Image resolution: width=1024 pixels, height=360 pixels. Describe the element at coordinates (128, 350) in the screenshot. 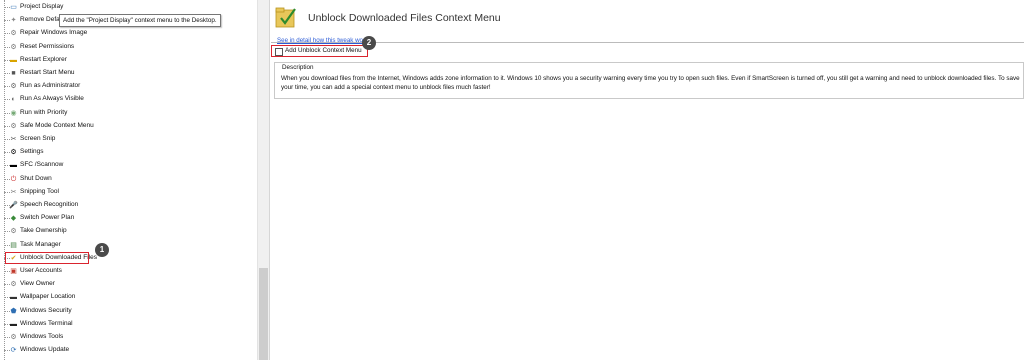

I see `tree-item: ⟳ Windows Update` at that location.